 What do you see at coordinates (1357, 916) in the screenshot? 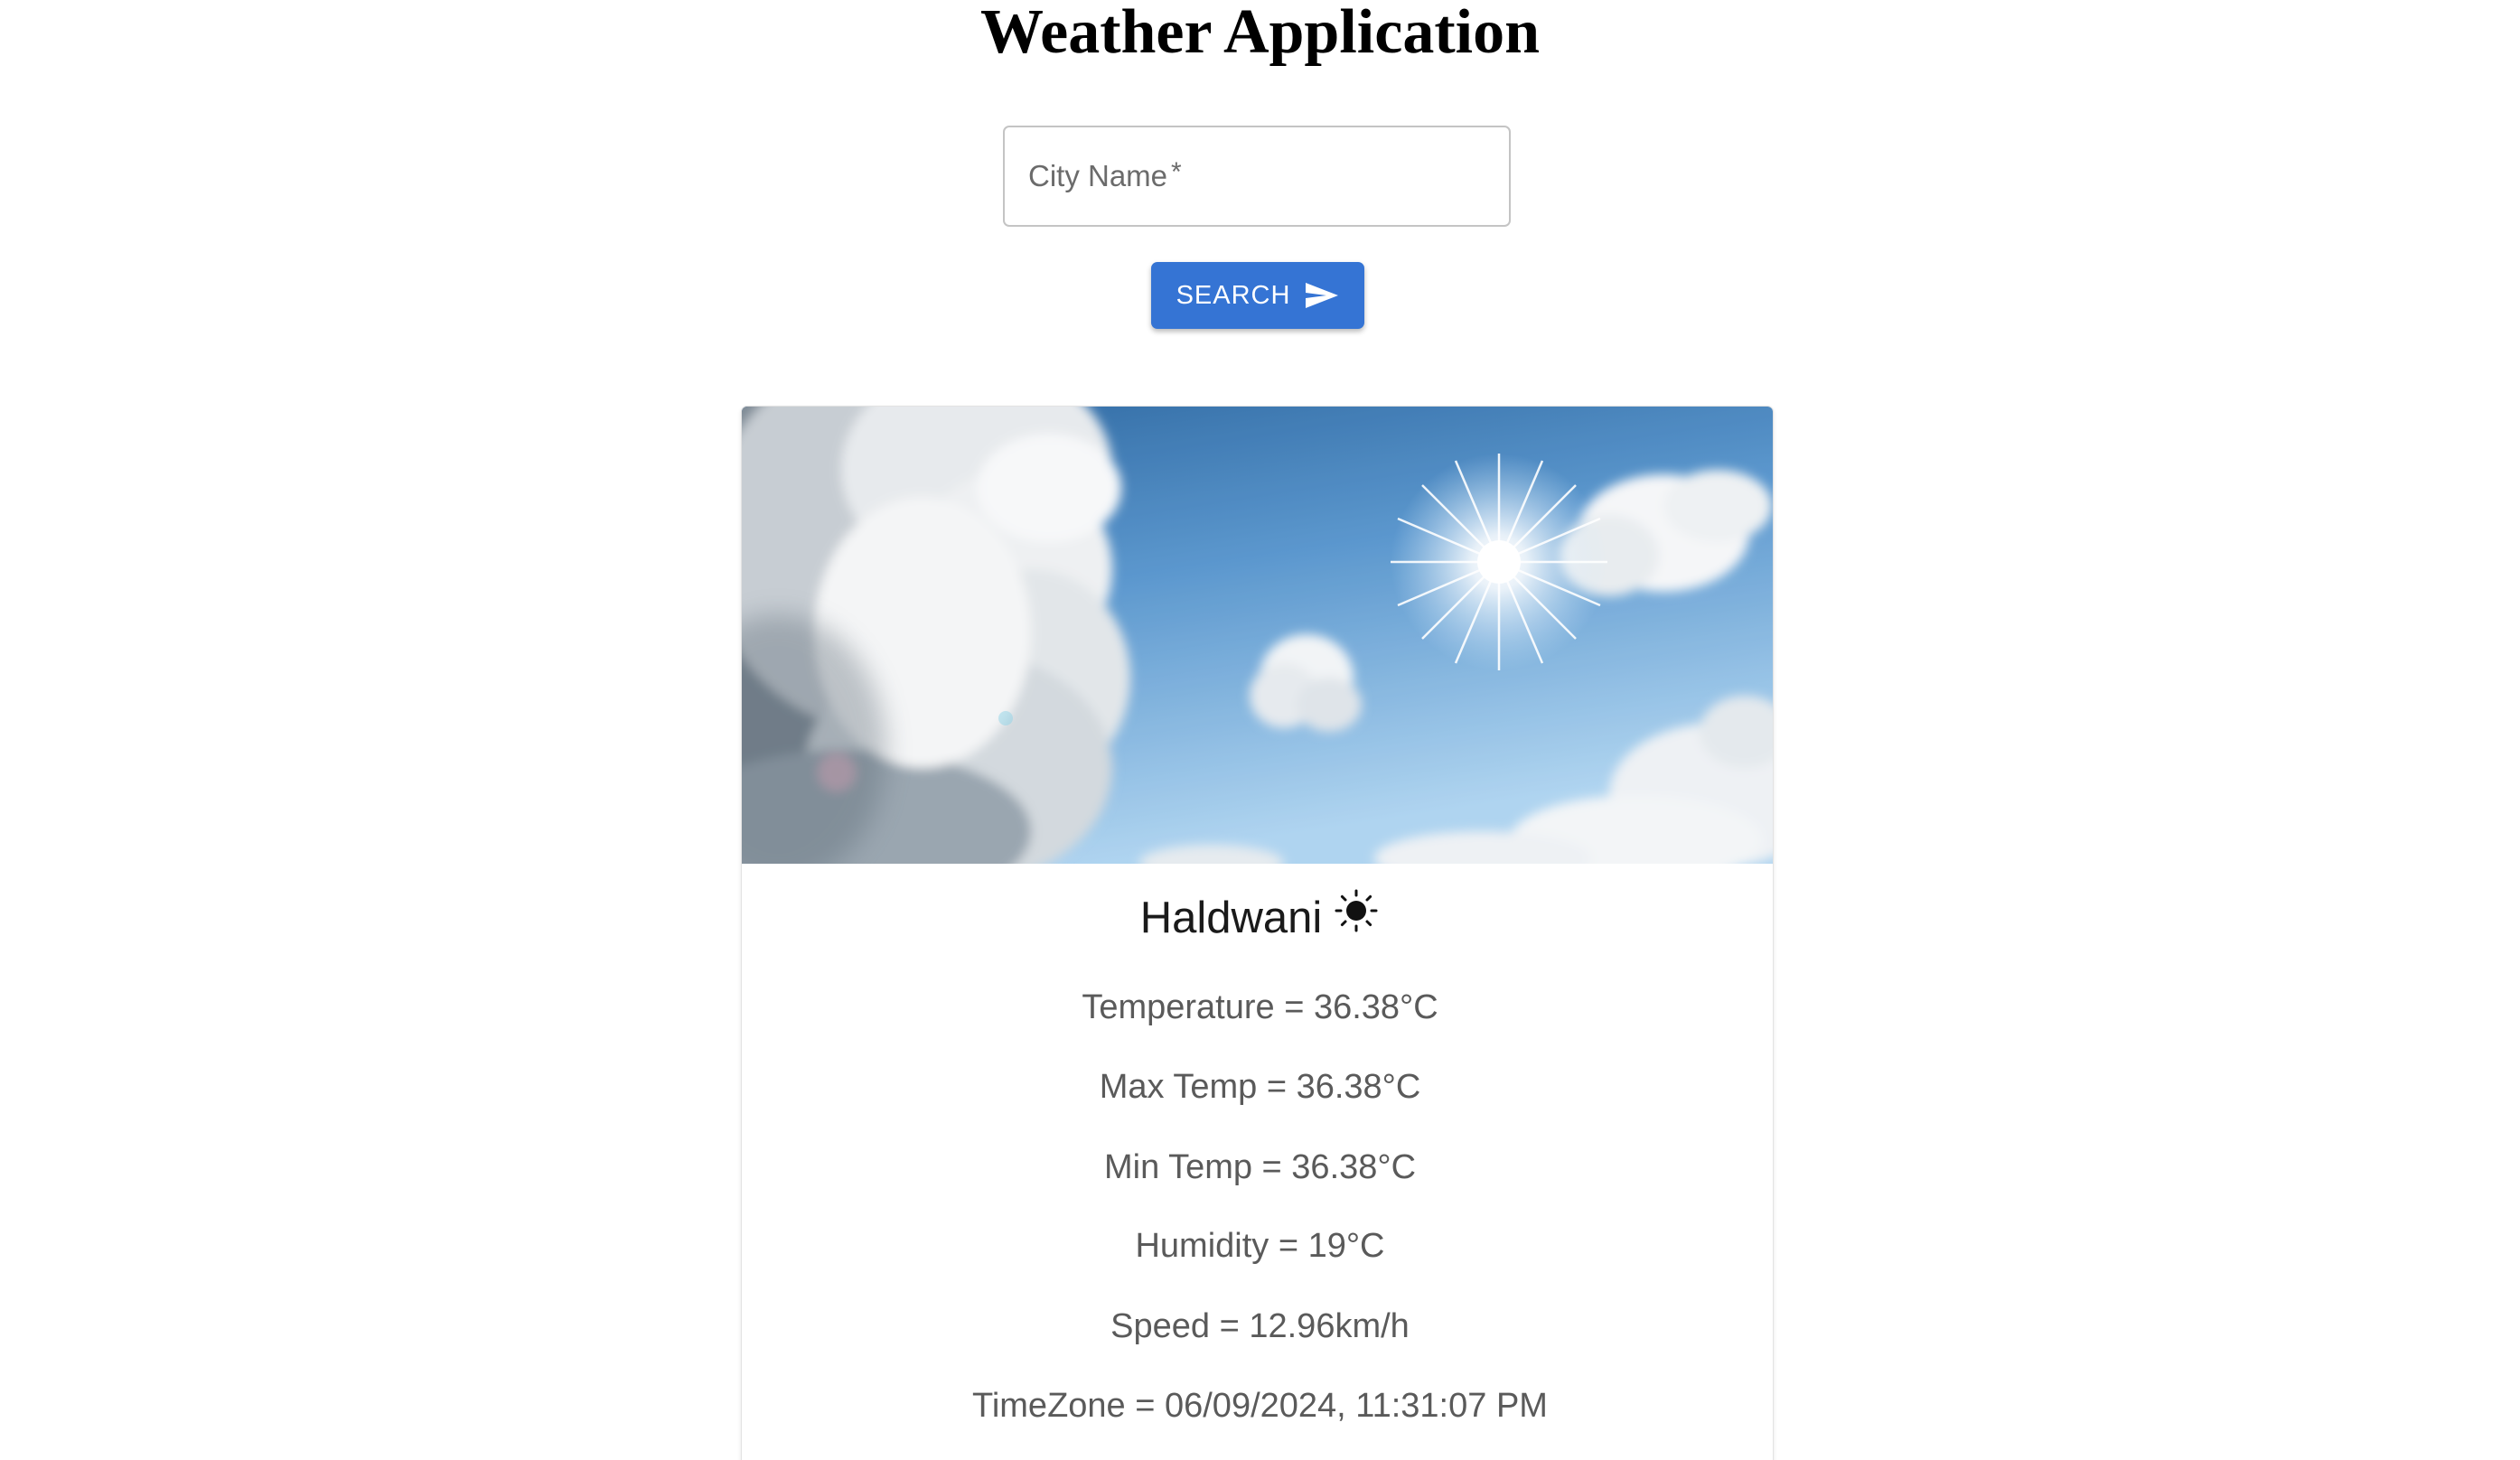
I see `sun-icon` at bounding box center [1357, 916].